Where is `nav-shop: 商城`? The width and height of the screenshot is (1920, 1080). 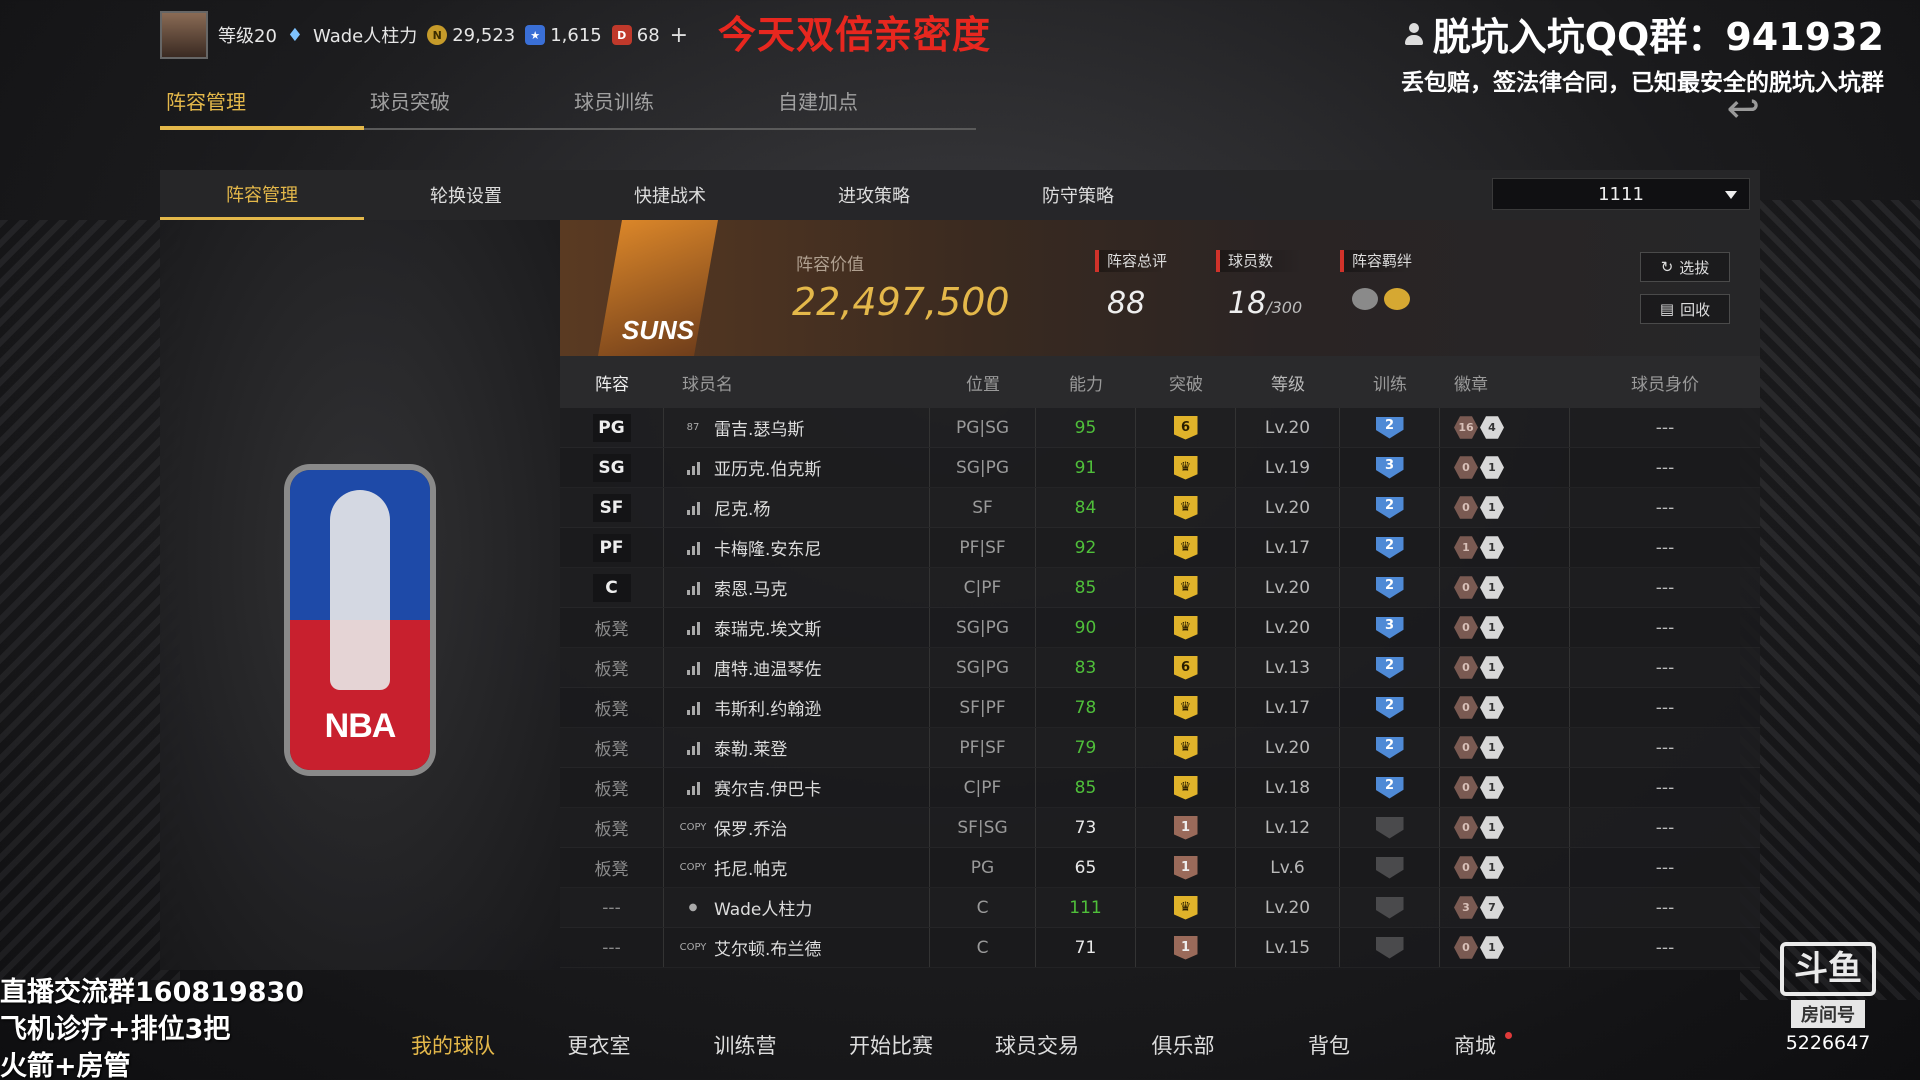 nav-shop: 商城 is located at coordinates (1475, 1045).